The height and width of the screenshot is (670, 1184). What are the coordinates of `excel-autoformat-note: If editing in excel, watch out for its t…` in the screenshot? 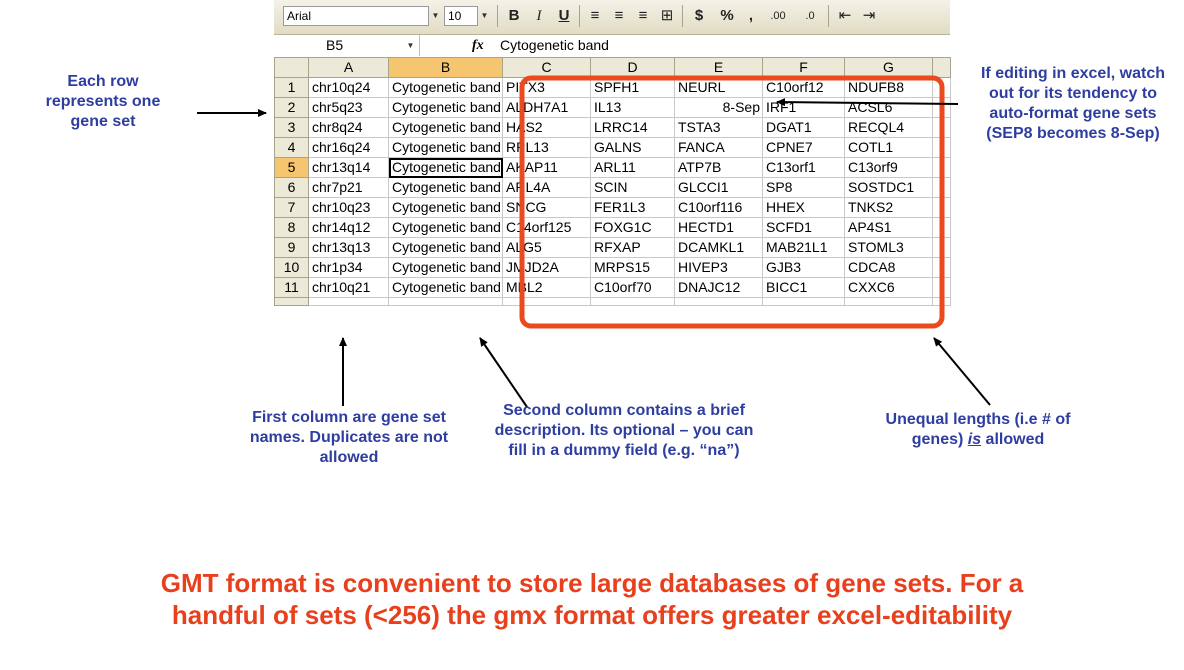 It's located at (1073, 103).